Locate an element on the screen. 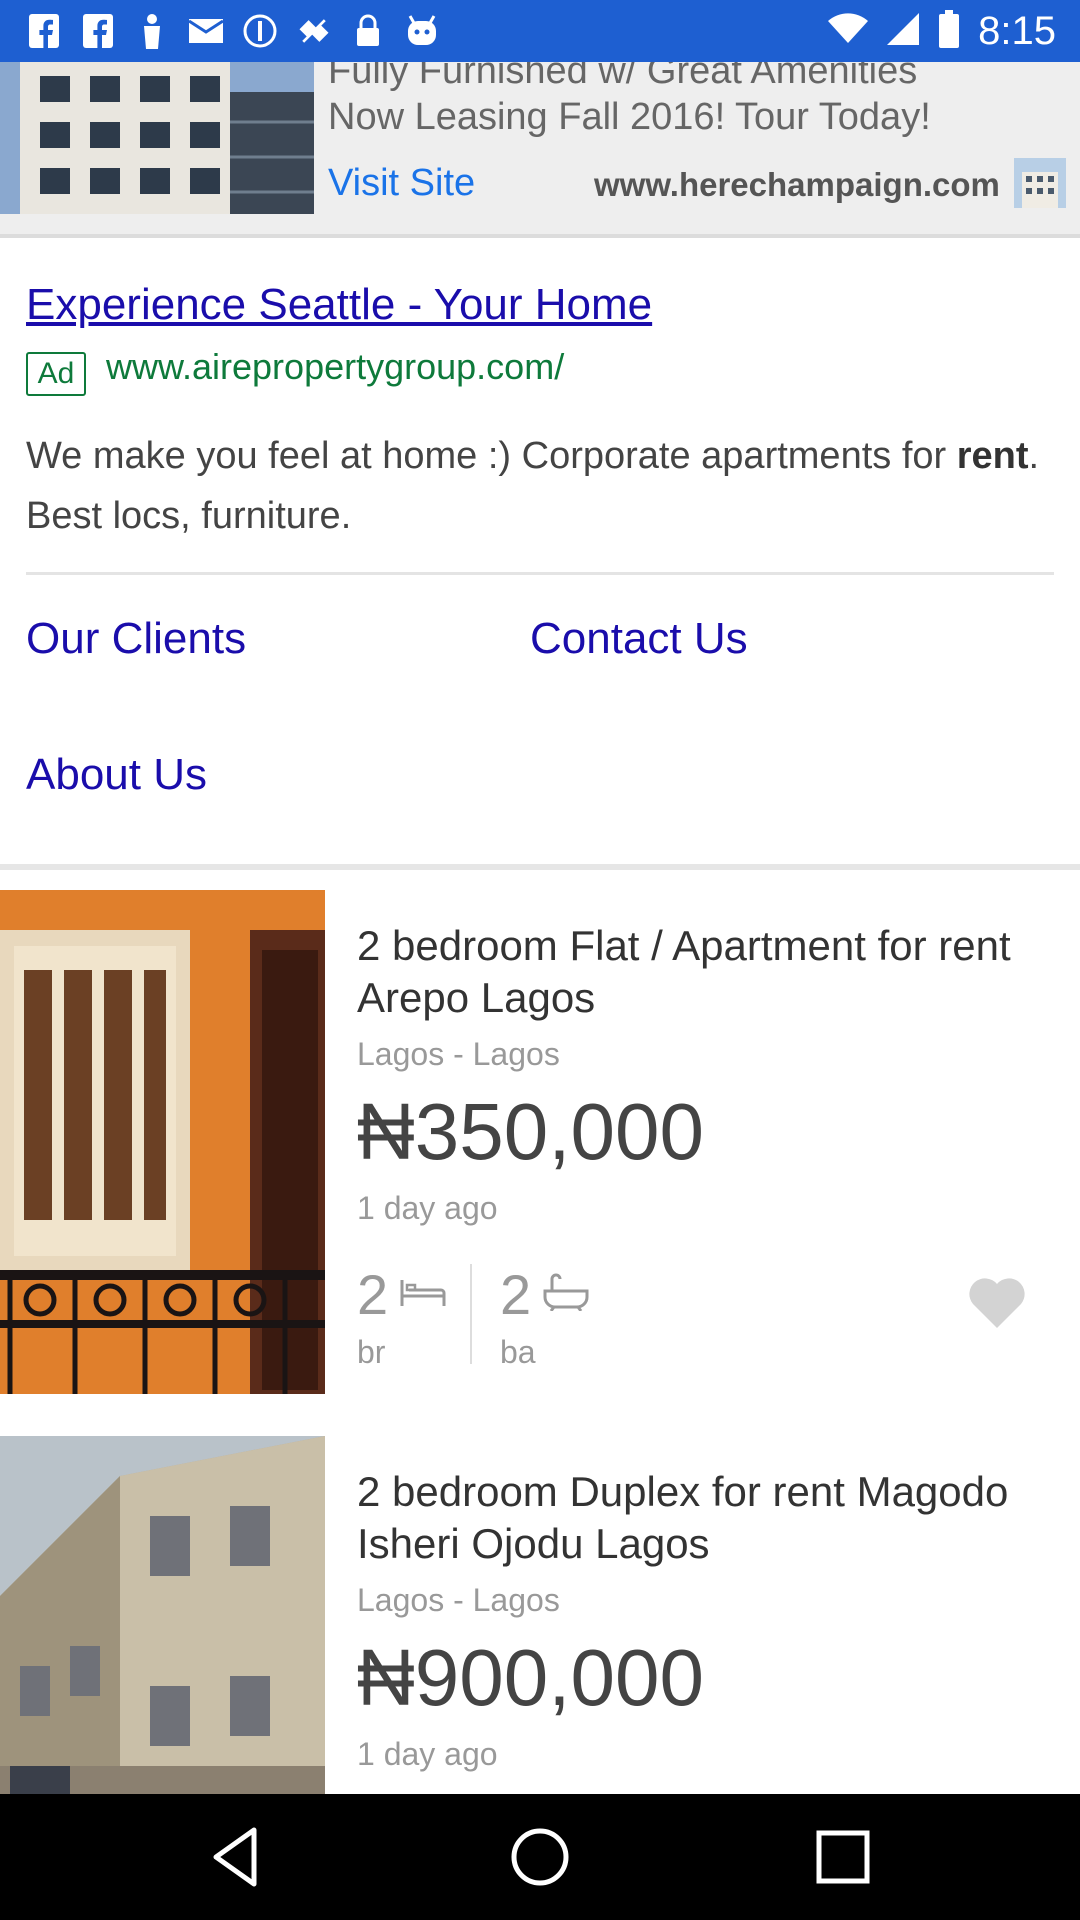  bathrooms-unit: ba is located at coordinates (518, 1352).